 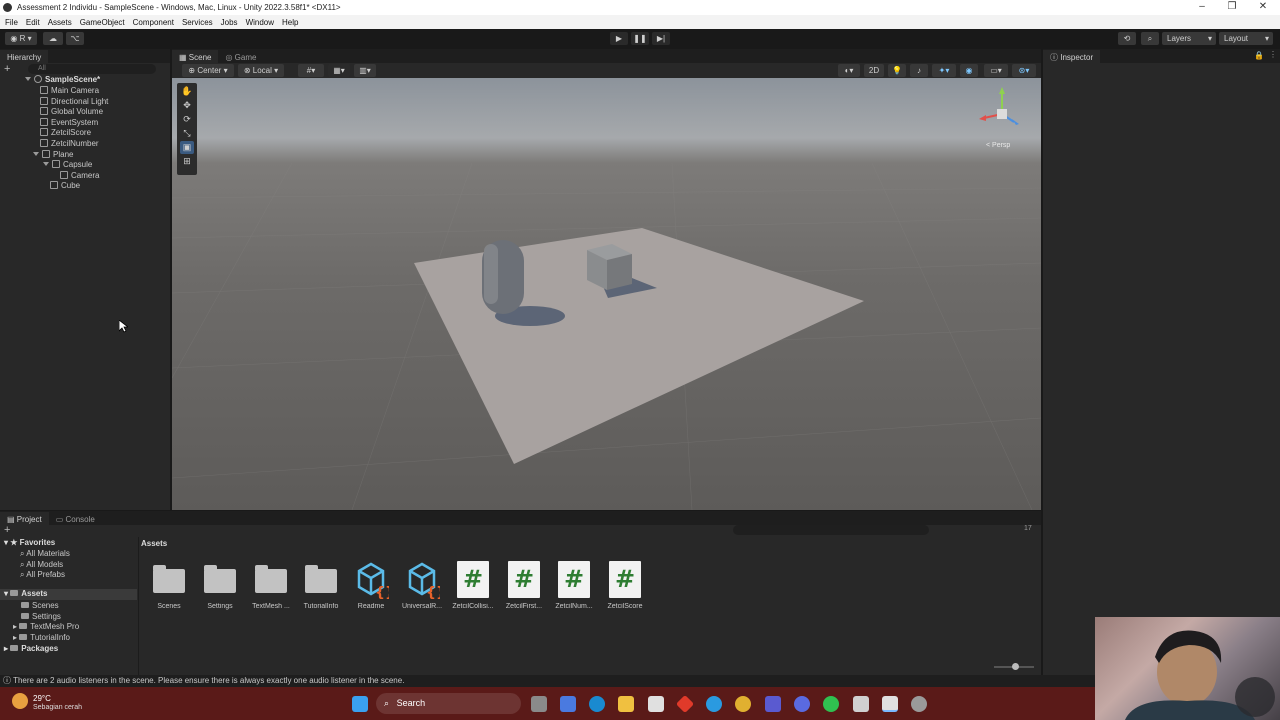 I want to click on start-icon, so click(x=360, y=704).